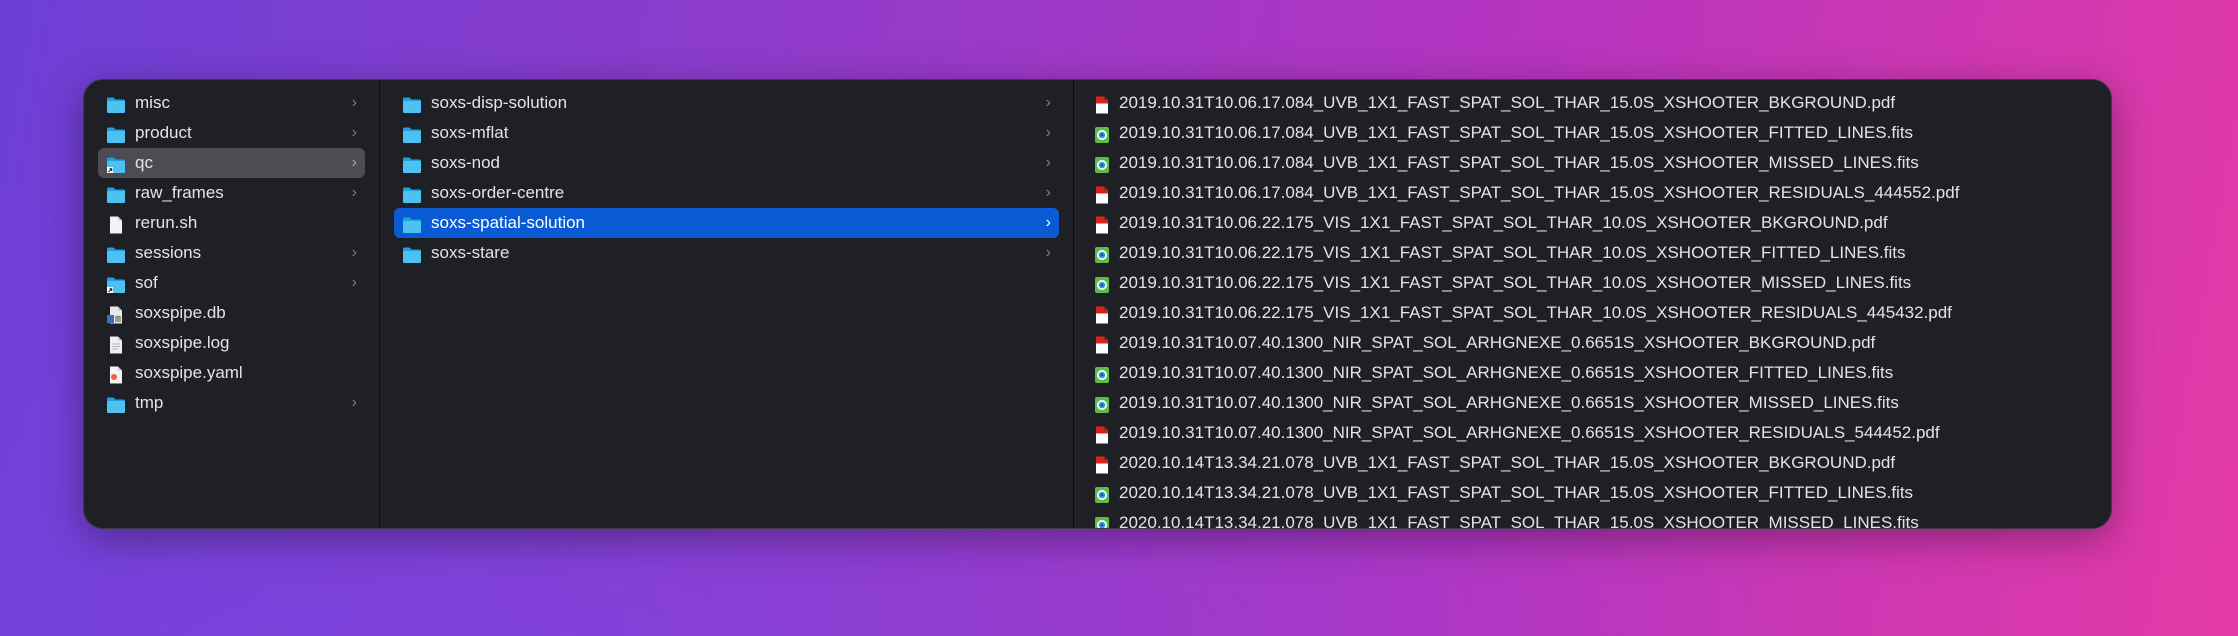 This screenshot has height=636, width=2238. I want to click on folder-alias-icon, so click(116, 163).